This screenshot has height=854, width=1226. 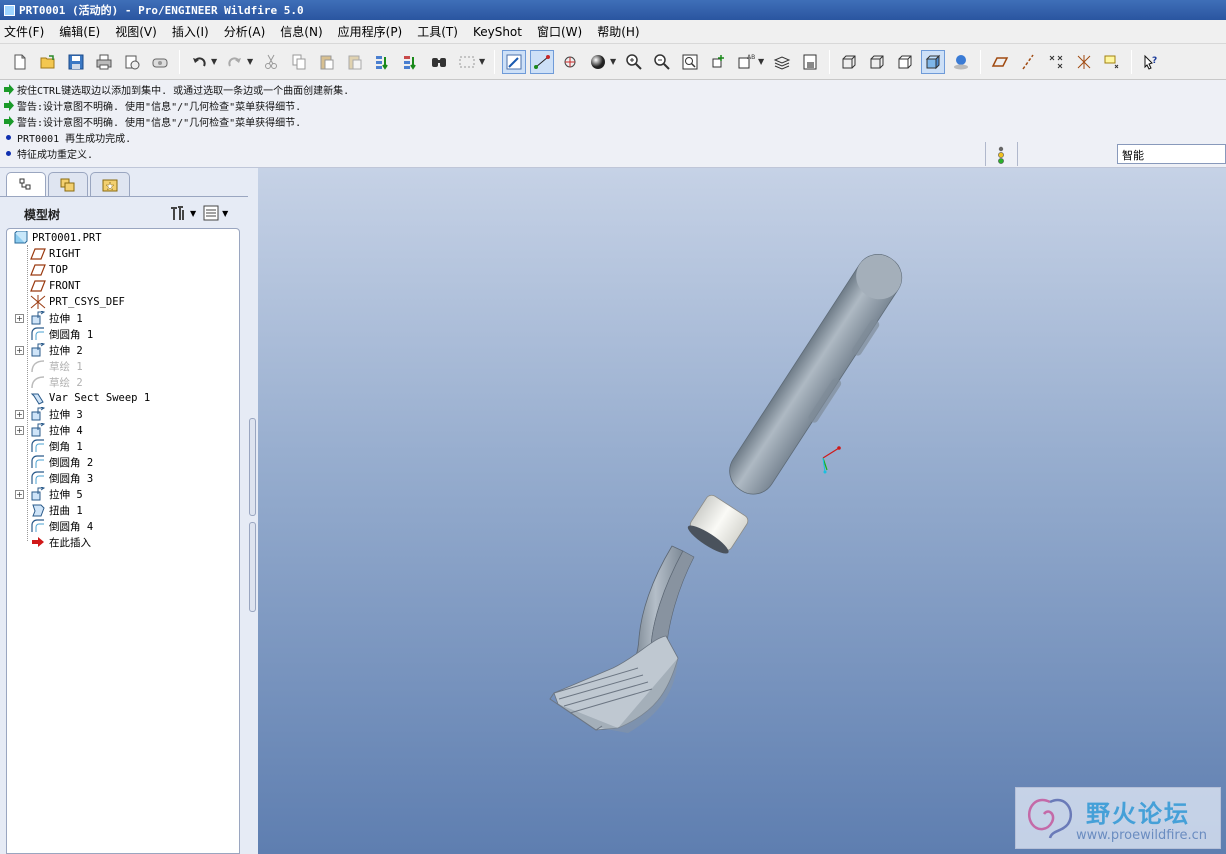 I want to click on redo-icon, so click(x=235, y=62).